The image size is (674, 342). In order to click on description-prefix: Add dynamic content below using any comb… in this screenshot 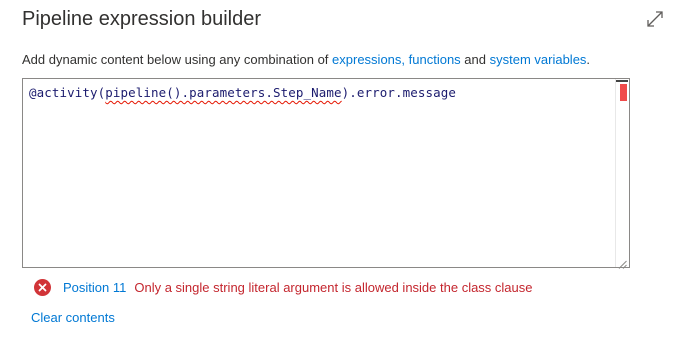, I will do `click(177, 59)`.